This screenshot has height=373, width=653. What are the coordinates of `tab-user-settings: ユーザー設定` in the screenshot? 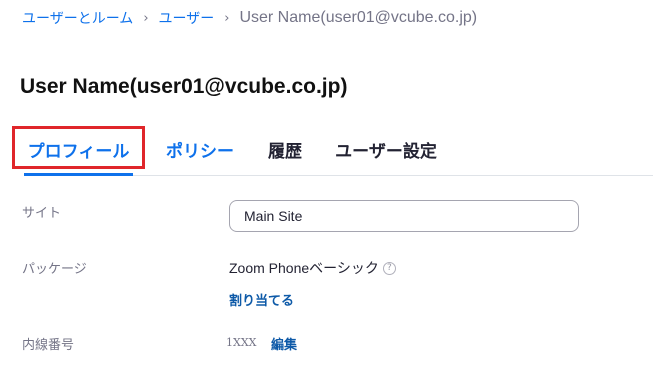 It's located at (386, 149).